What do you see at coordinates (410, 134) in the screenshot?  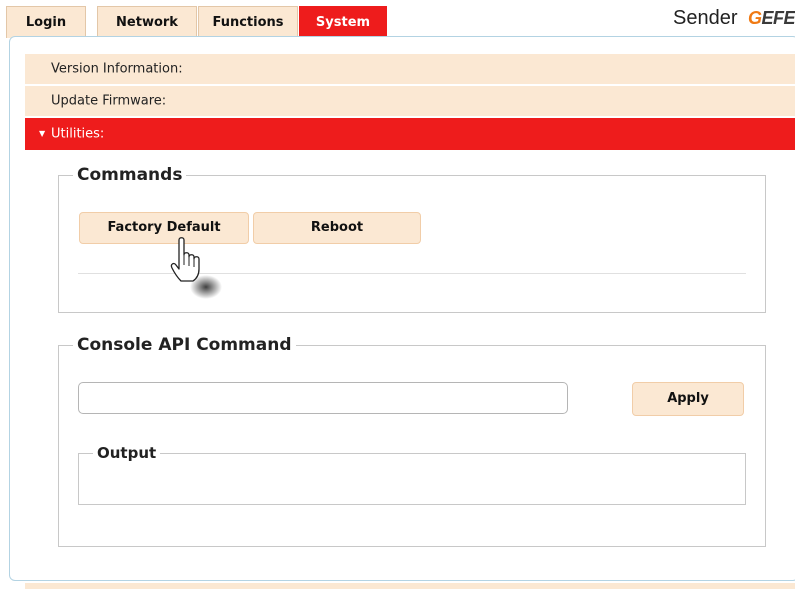 I see `accordion-utilities: ▼ Utilities:` at bounding box center [410, 134].